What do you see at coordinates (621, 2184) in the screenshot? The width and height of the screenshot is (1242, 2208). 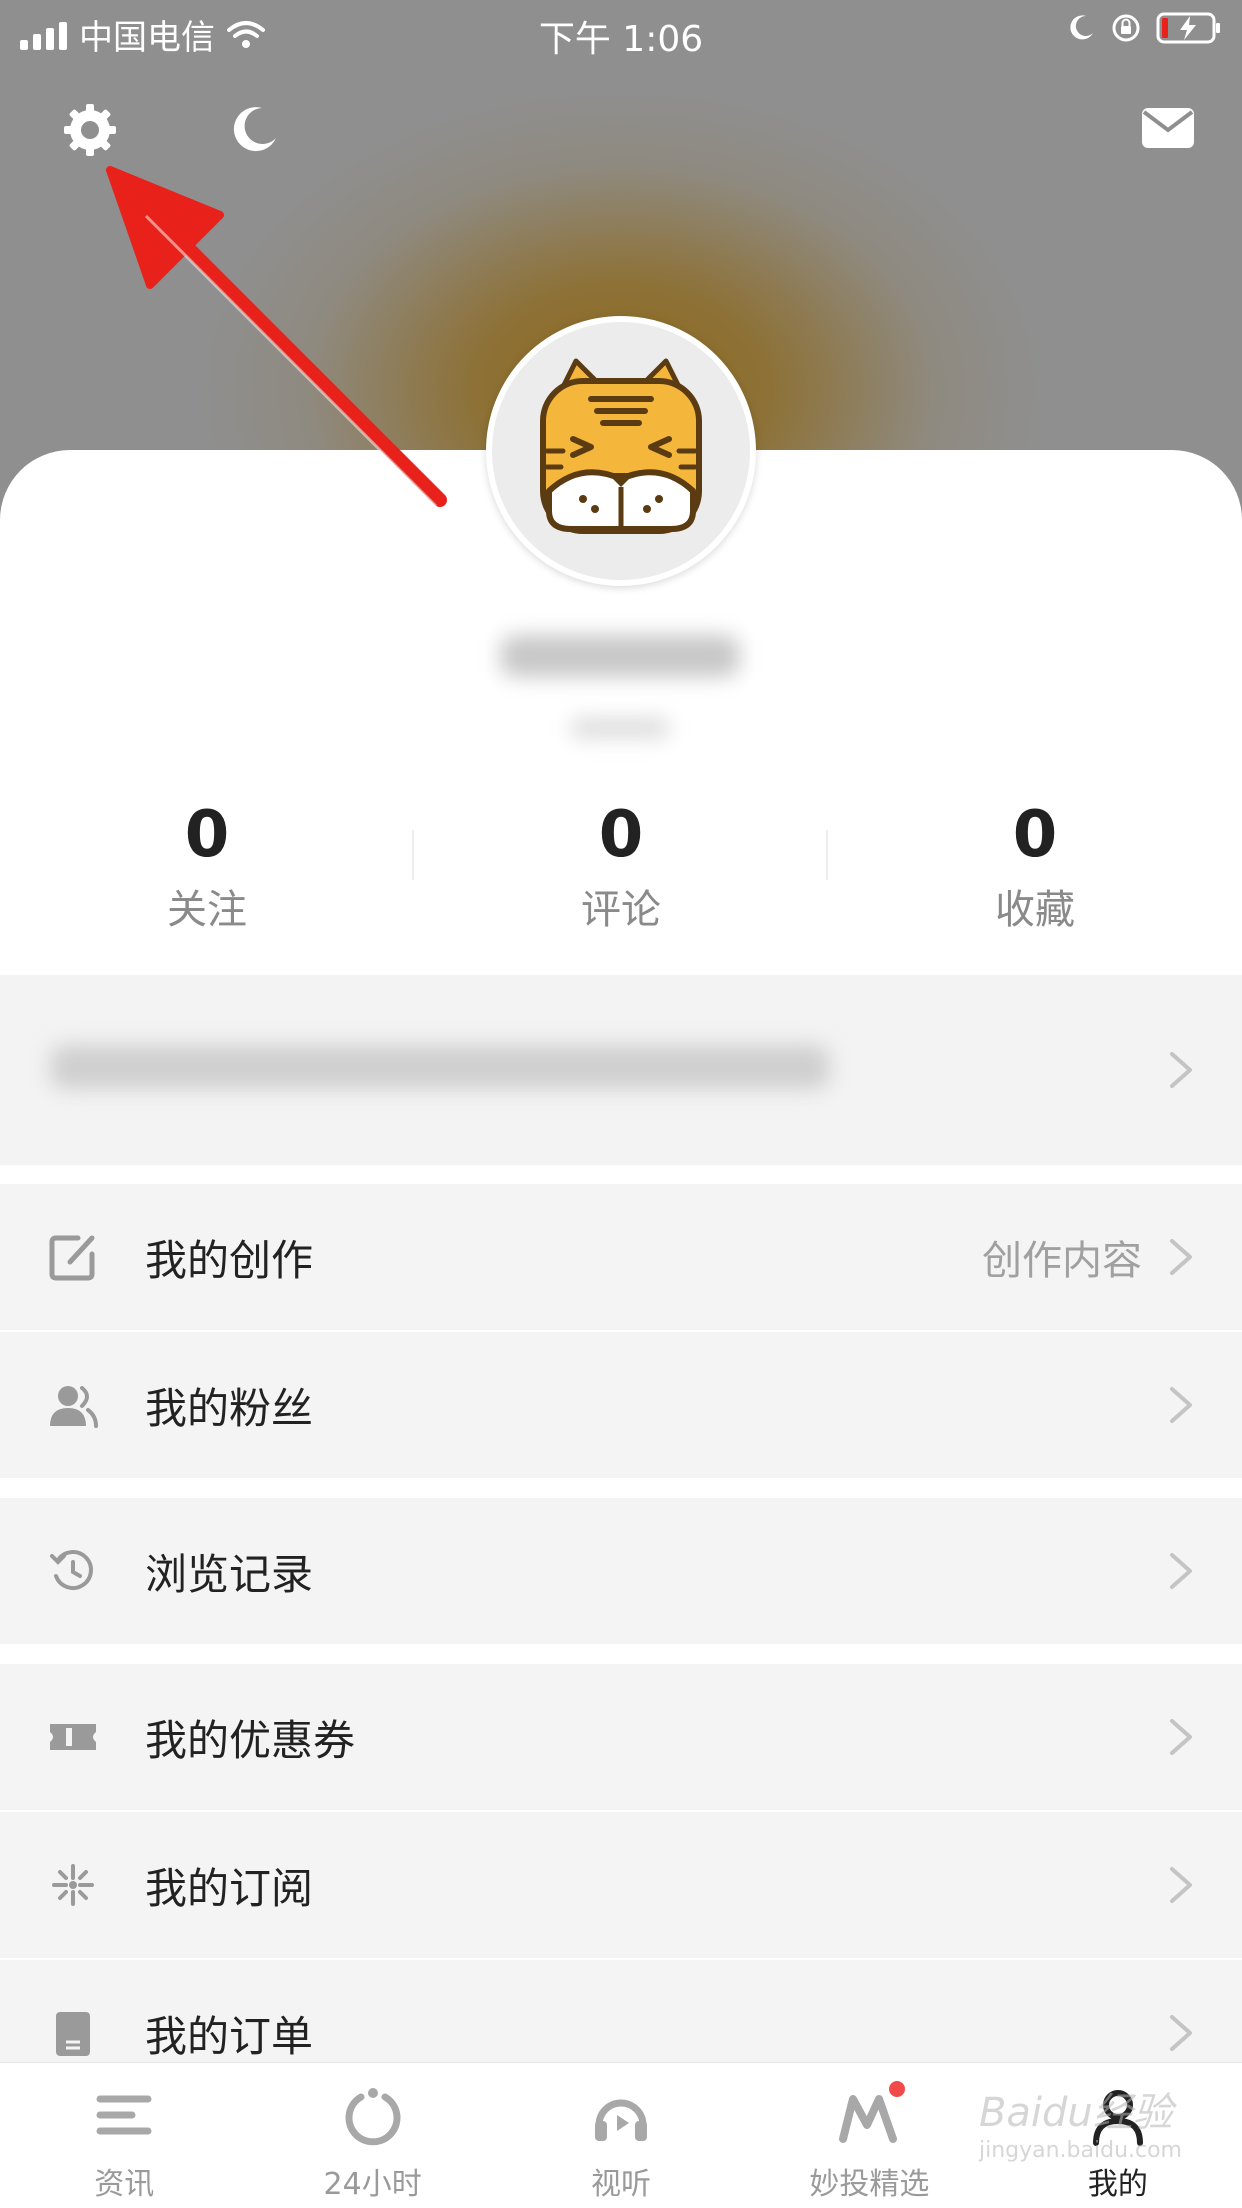 I see `tab-label: 视听` at bounding box center [621, 2184].